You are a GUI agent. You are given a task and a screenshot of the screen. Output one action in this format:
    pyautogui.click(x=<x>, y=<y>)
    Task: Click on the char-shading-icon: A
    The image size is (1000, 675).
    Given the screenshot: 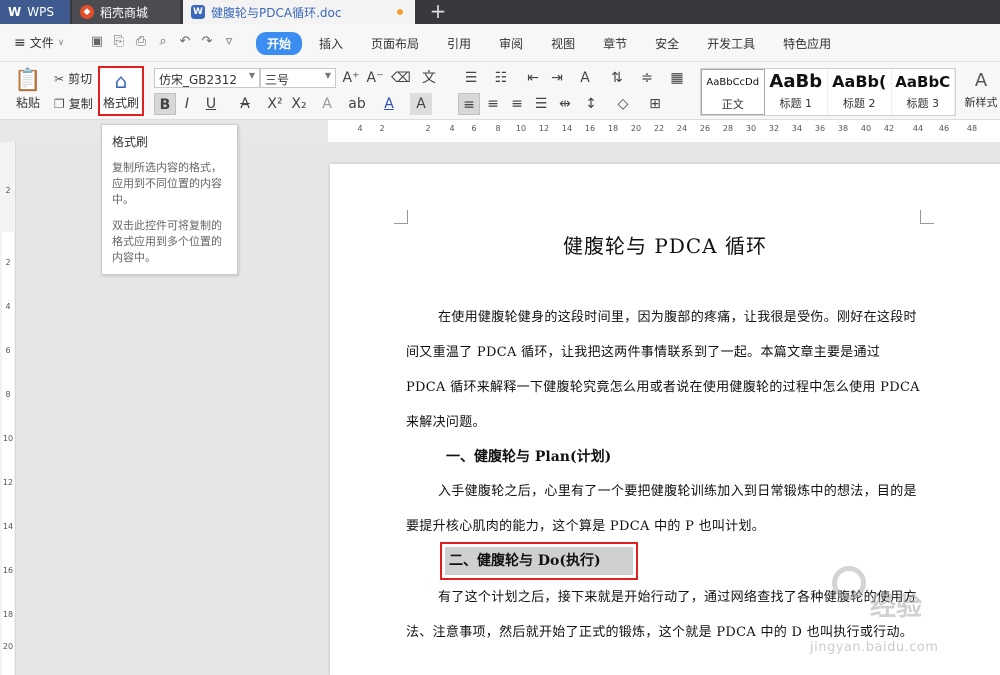 What is the action you would take?
    pyautogui.click(x=421, y=104)
    